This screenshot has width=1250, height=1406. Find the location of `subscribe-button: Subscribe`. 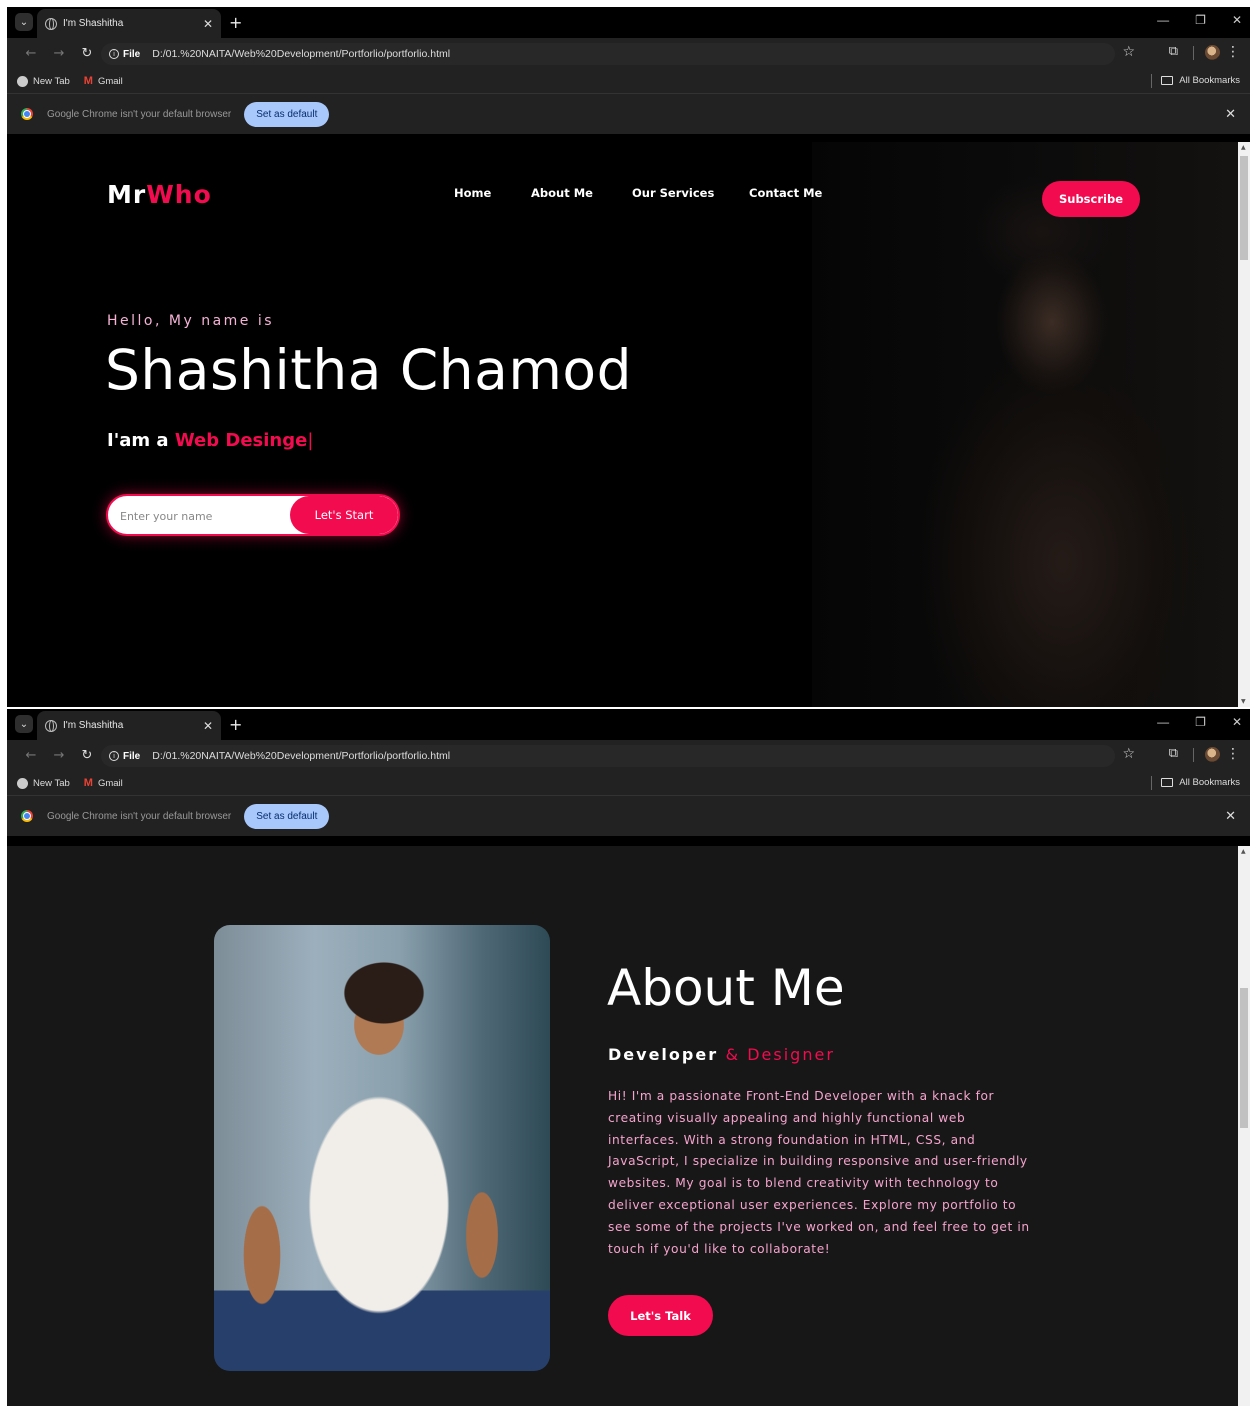

subscribe-button: Subscribe is located at coordinates (1091, 199).